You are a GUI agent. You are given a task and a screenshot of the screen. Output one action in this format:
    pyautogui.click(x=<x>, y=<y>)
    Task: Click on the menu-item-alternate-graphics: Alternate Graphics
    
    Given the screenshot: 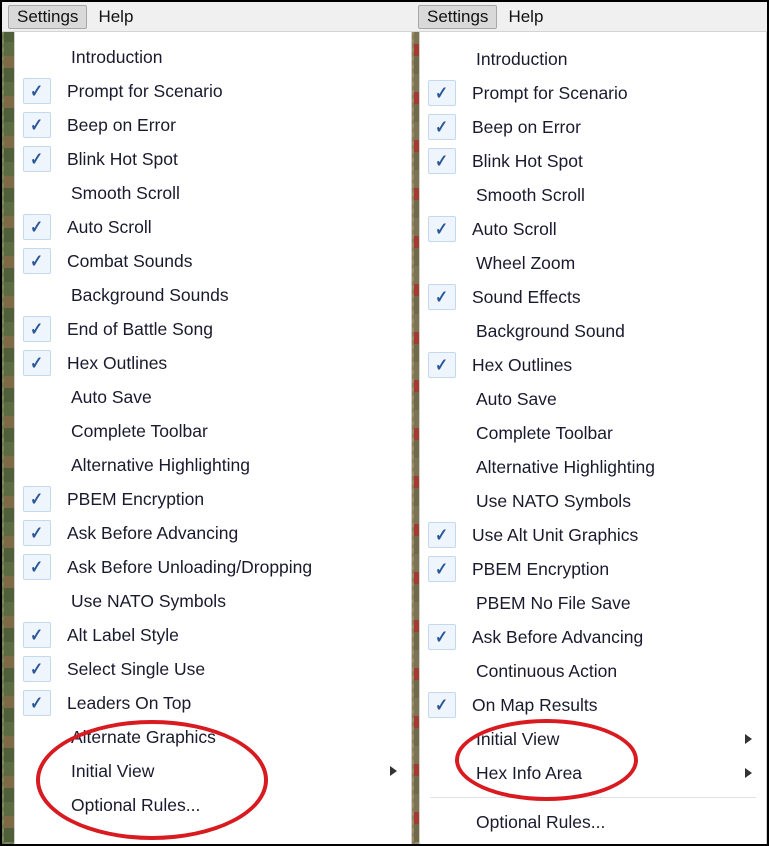 What is the action you would take?
    pyautogui.click(x=213, y=737)
    